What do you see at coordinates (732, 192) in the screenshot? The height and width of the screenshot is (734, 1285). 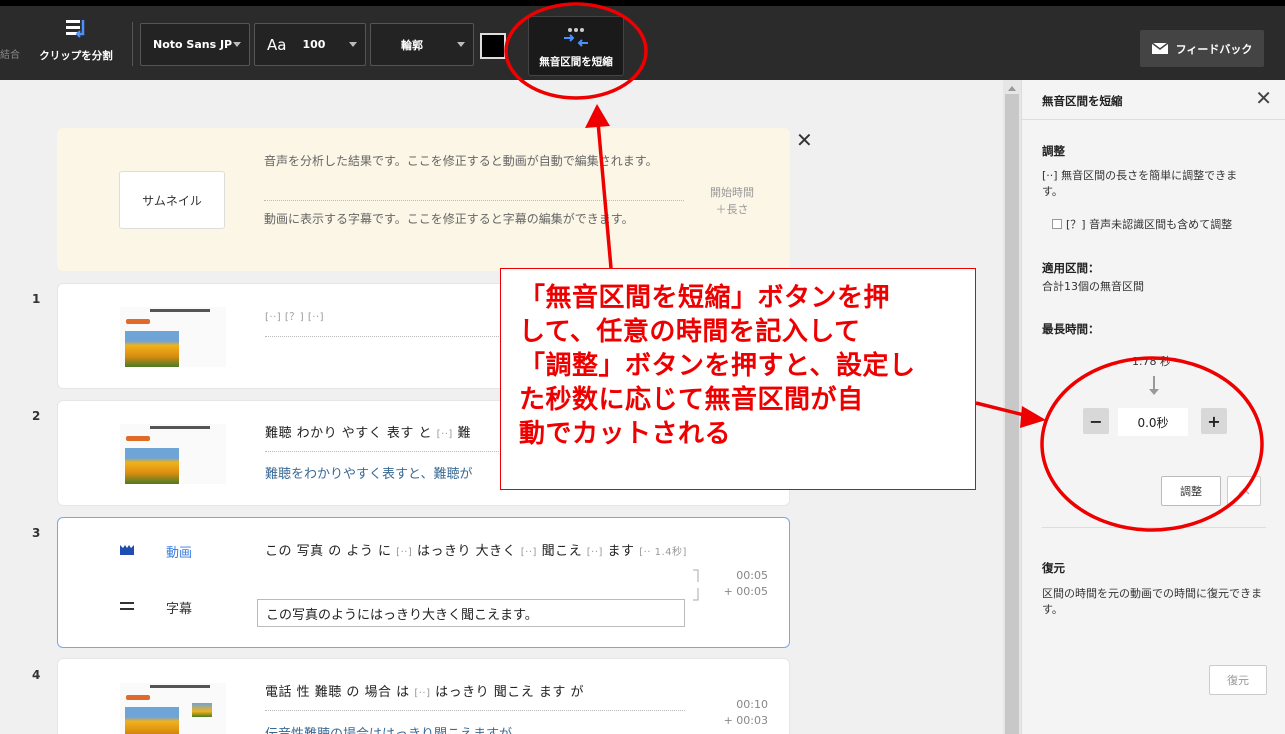 I see `start-time-label: 開始時間` at bounding box center [732, 192].